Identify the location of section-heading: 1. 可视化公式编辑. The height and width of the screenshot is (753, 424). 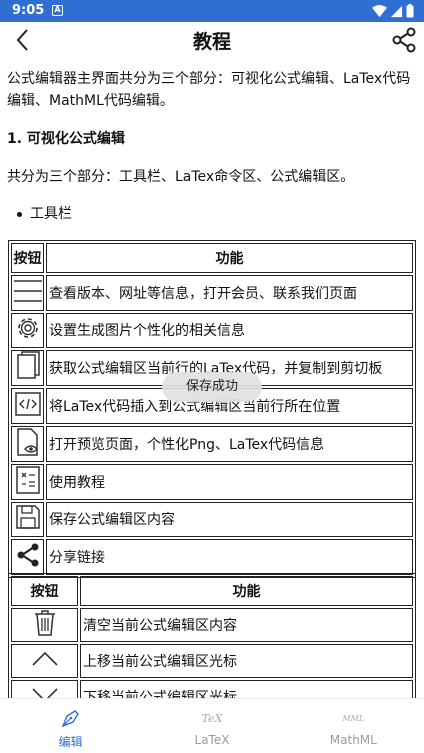
(66, 139).